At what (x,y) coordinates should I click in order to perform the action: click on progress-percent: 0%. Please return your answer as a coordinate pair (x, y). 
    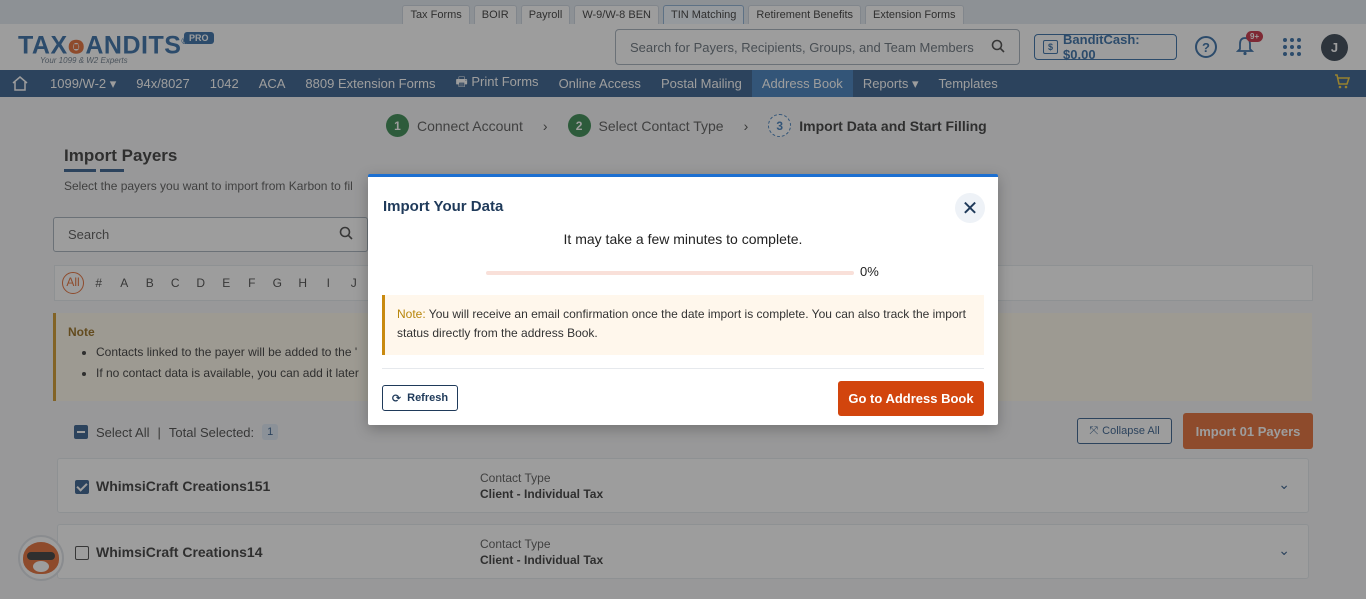
    Looking at the image, I should click on (869, 271).